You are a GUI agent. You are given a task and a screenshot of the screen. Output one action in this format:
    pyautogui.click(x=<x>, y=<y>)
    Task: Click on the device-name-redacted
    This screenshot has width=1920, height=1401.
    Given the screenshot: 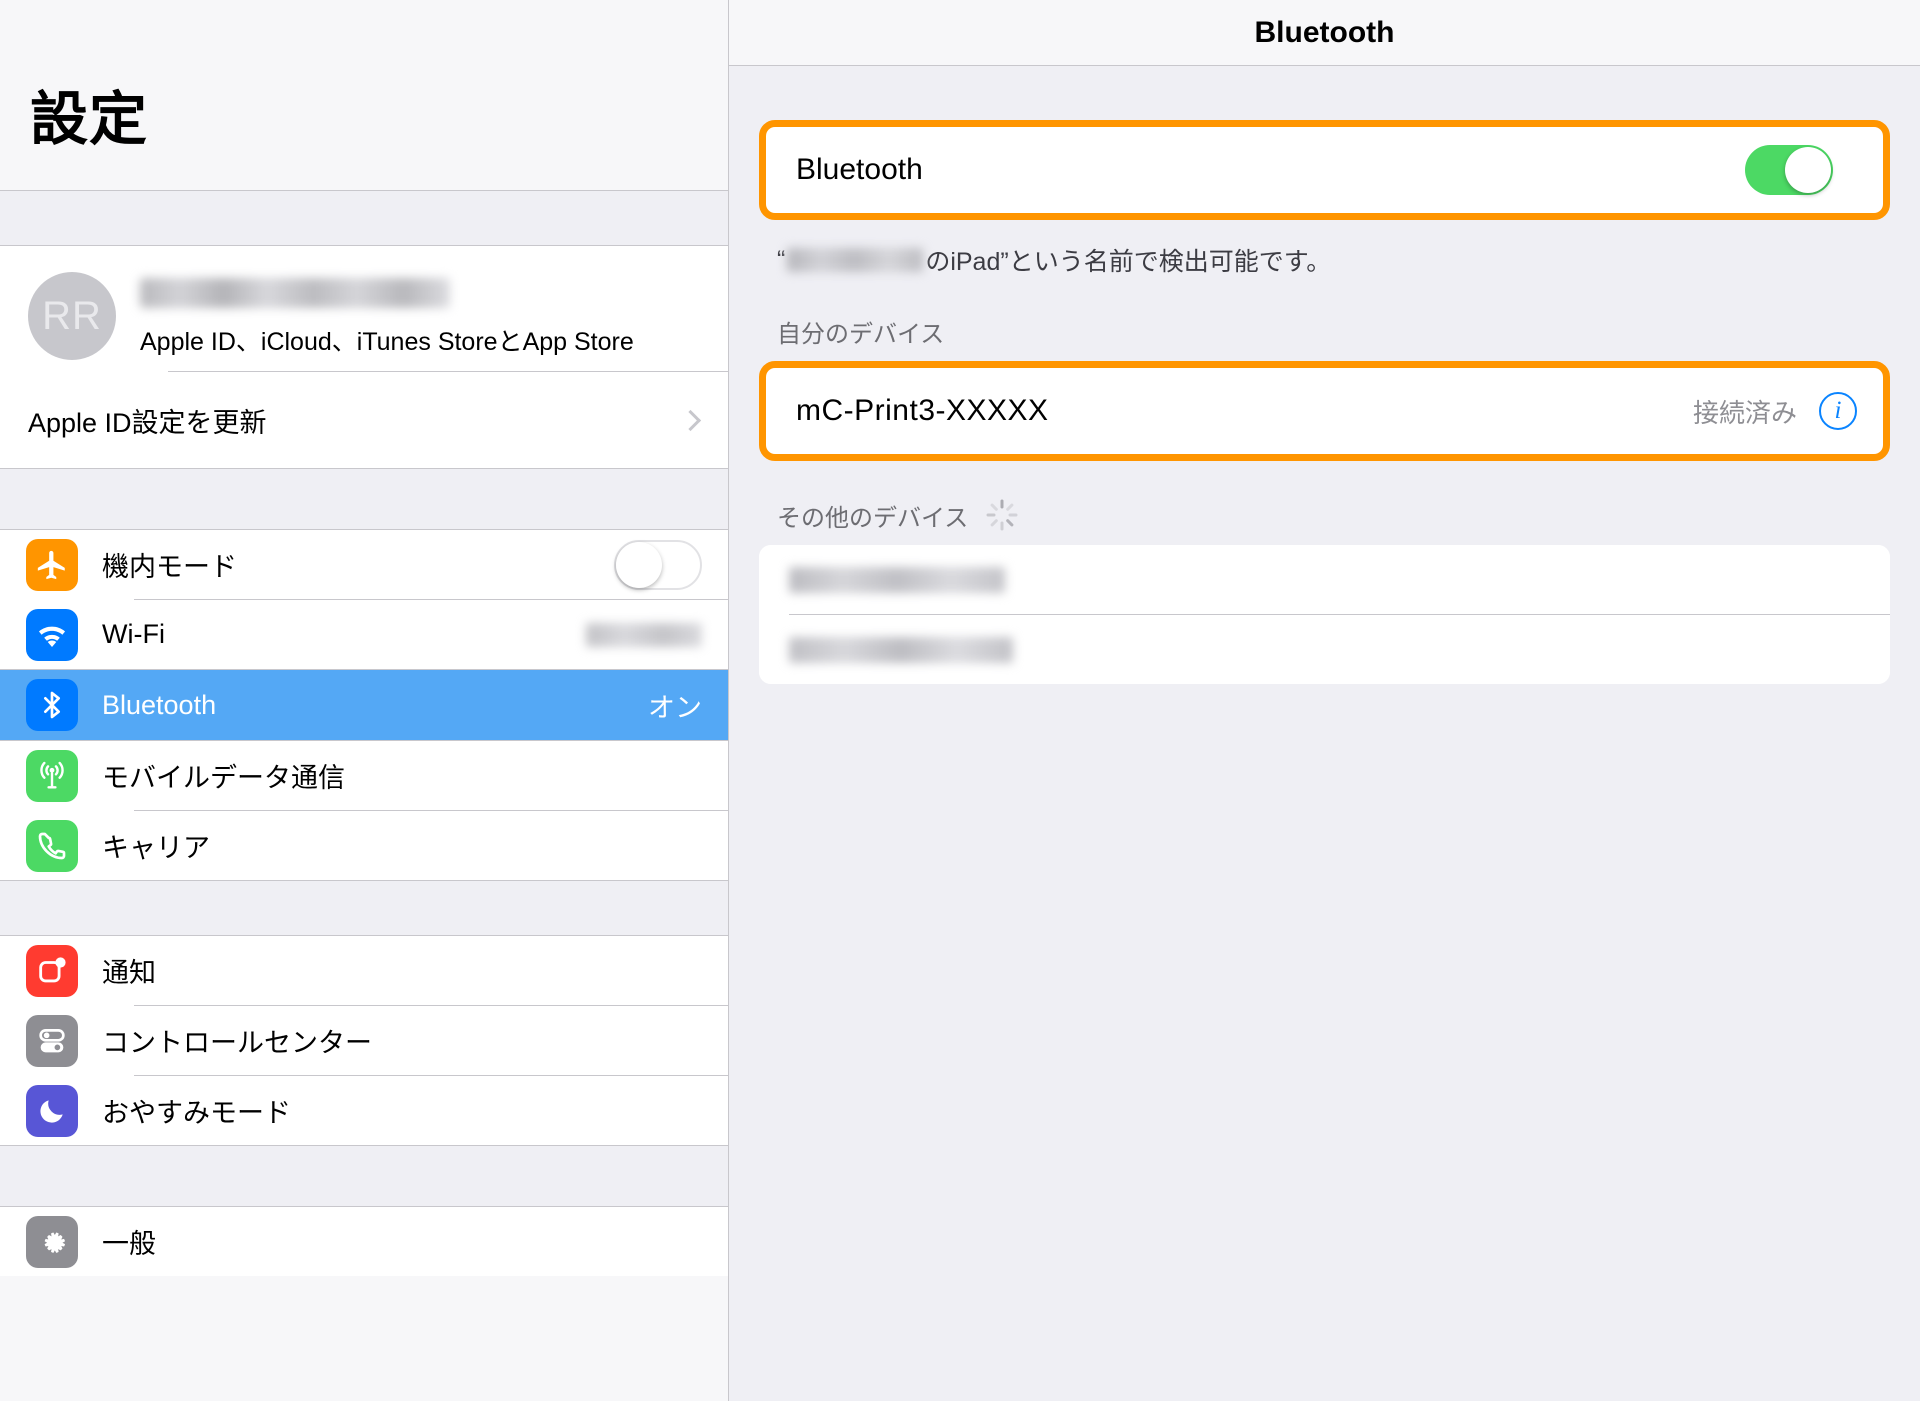 What is the action you would take?
    pyautogui.click(x=855, y=260)
    